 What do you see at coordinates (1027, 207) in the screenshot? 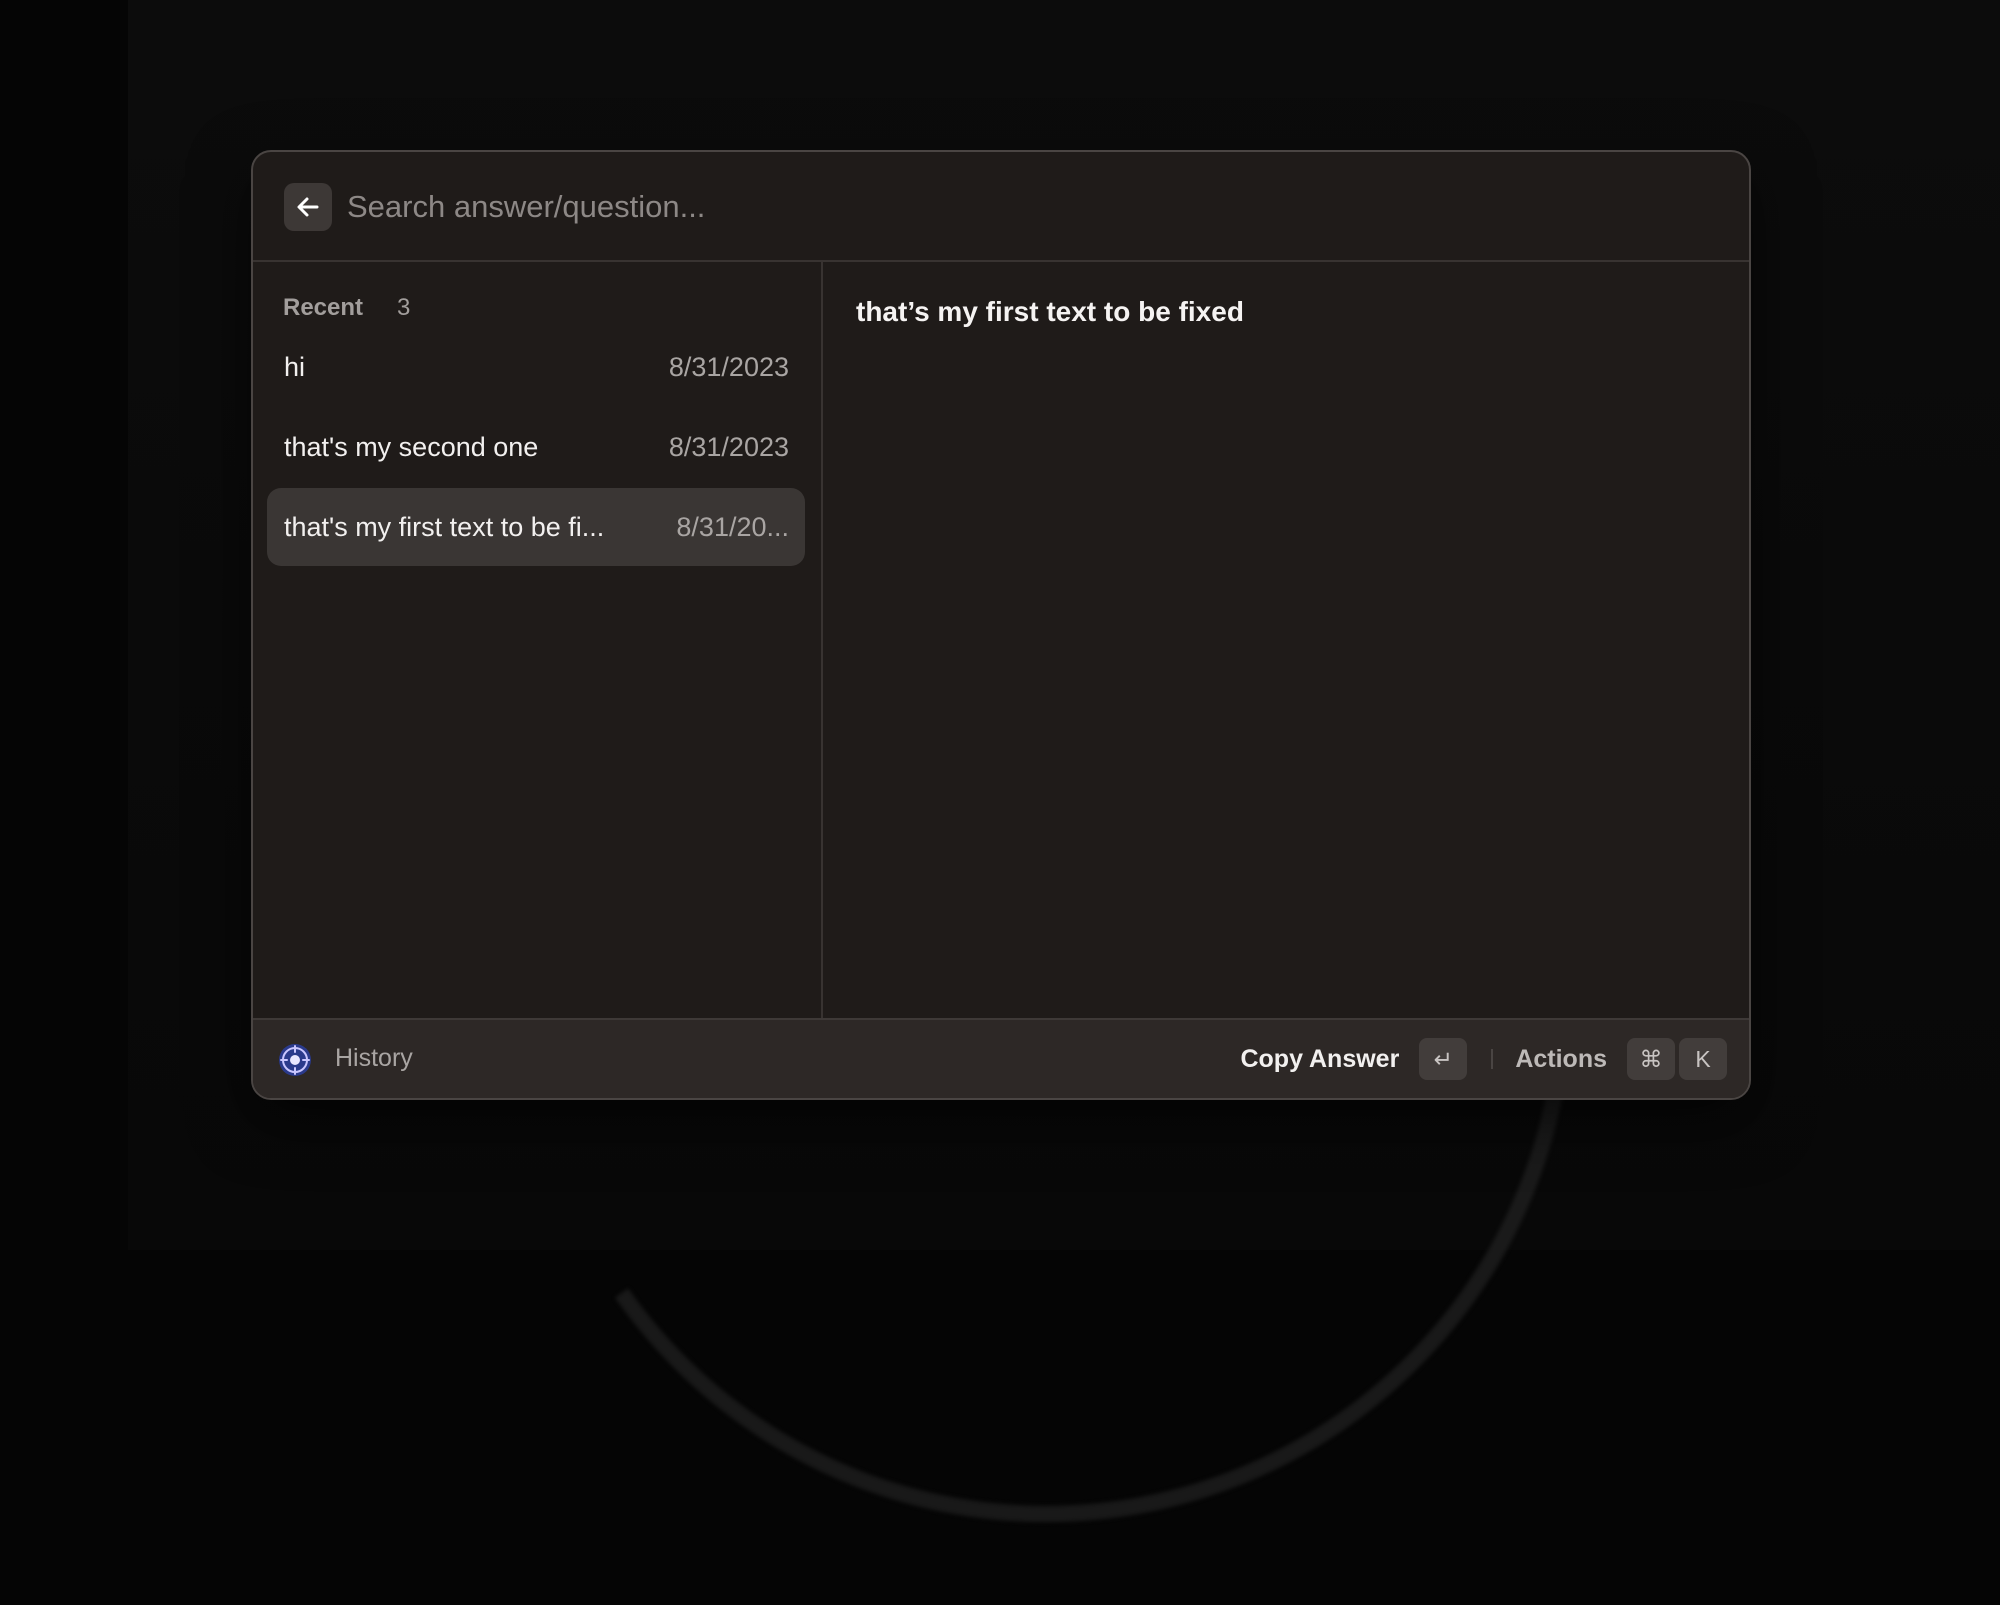
I see `search-input` at bounding box center [1027, 207].